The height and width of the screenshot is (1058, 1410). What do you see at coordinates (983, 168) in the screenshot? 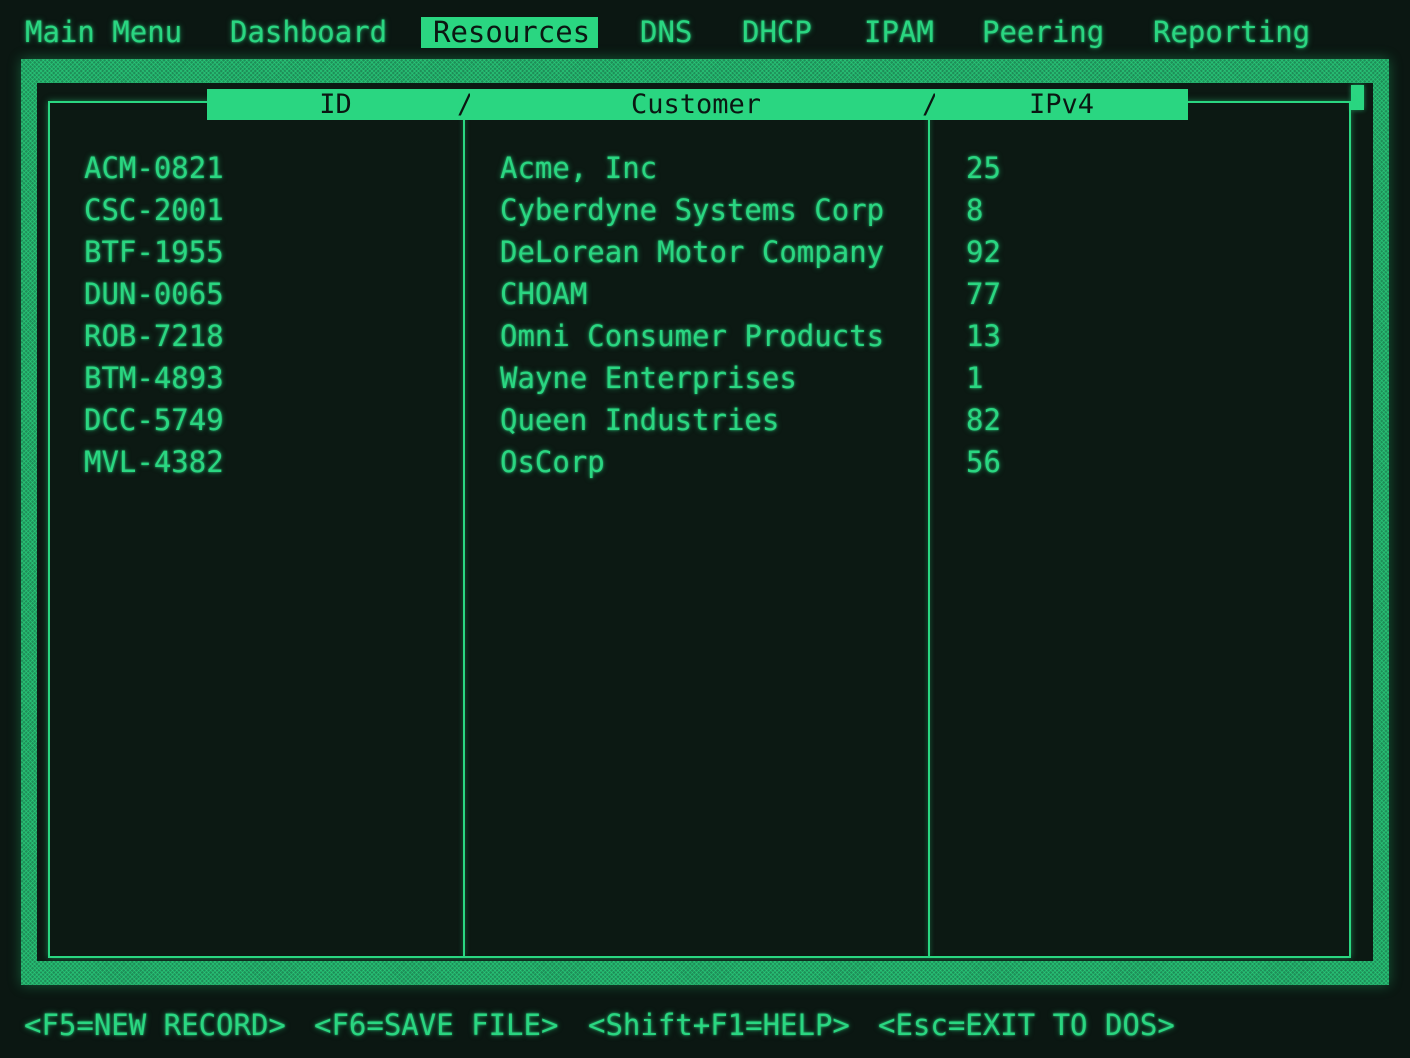
I see `cell-ipv4: 25` at bounding box center [983, 168].